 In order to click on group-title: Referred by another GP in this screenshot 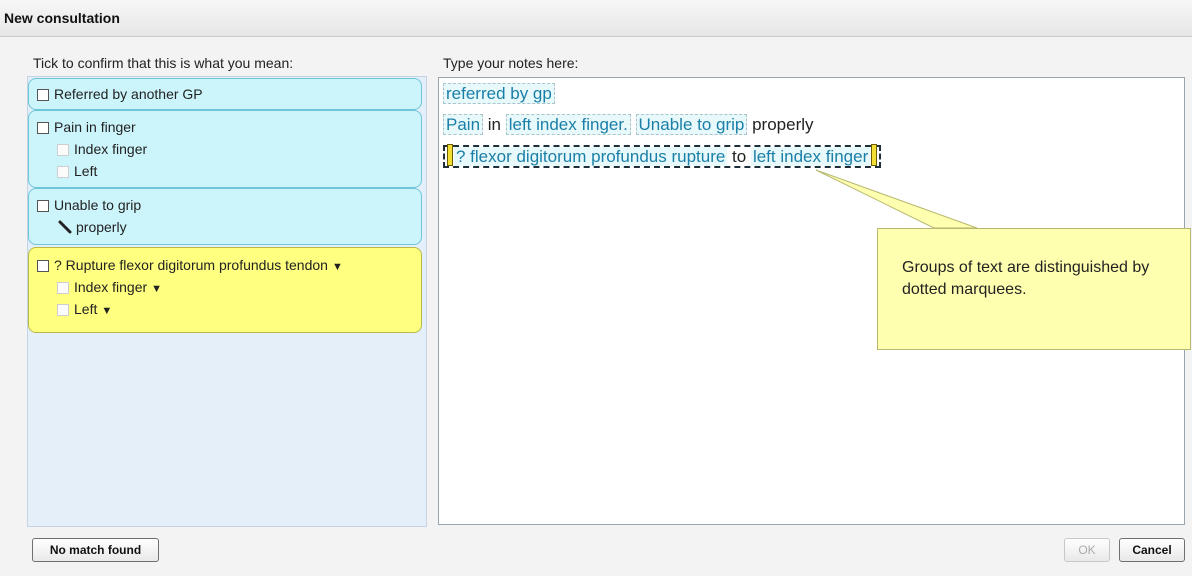, I will do `click(128, 94)`.